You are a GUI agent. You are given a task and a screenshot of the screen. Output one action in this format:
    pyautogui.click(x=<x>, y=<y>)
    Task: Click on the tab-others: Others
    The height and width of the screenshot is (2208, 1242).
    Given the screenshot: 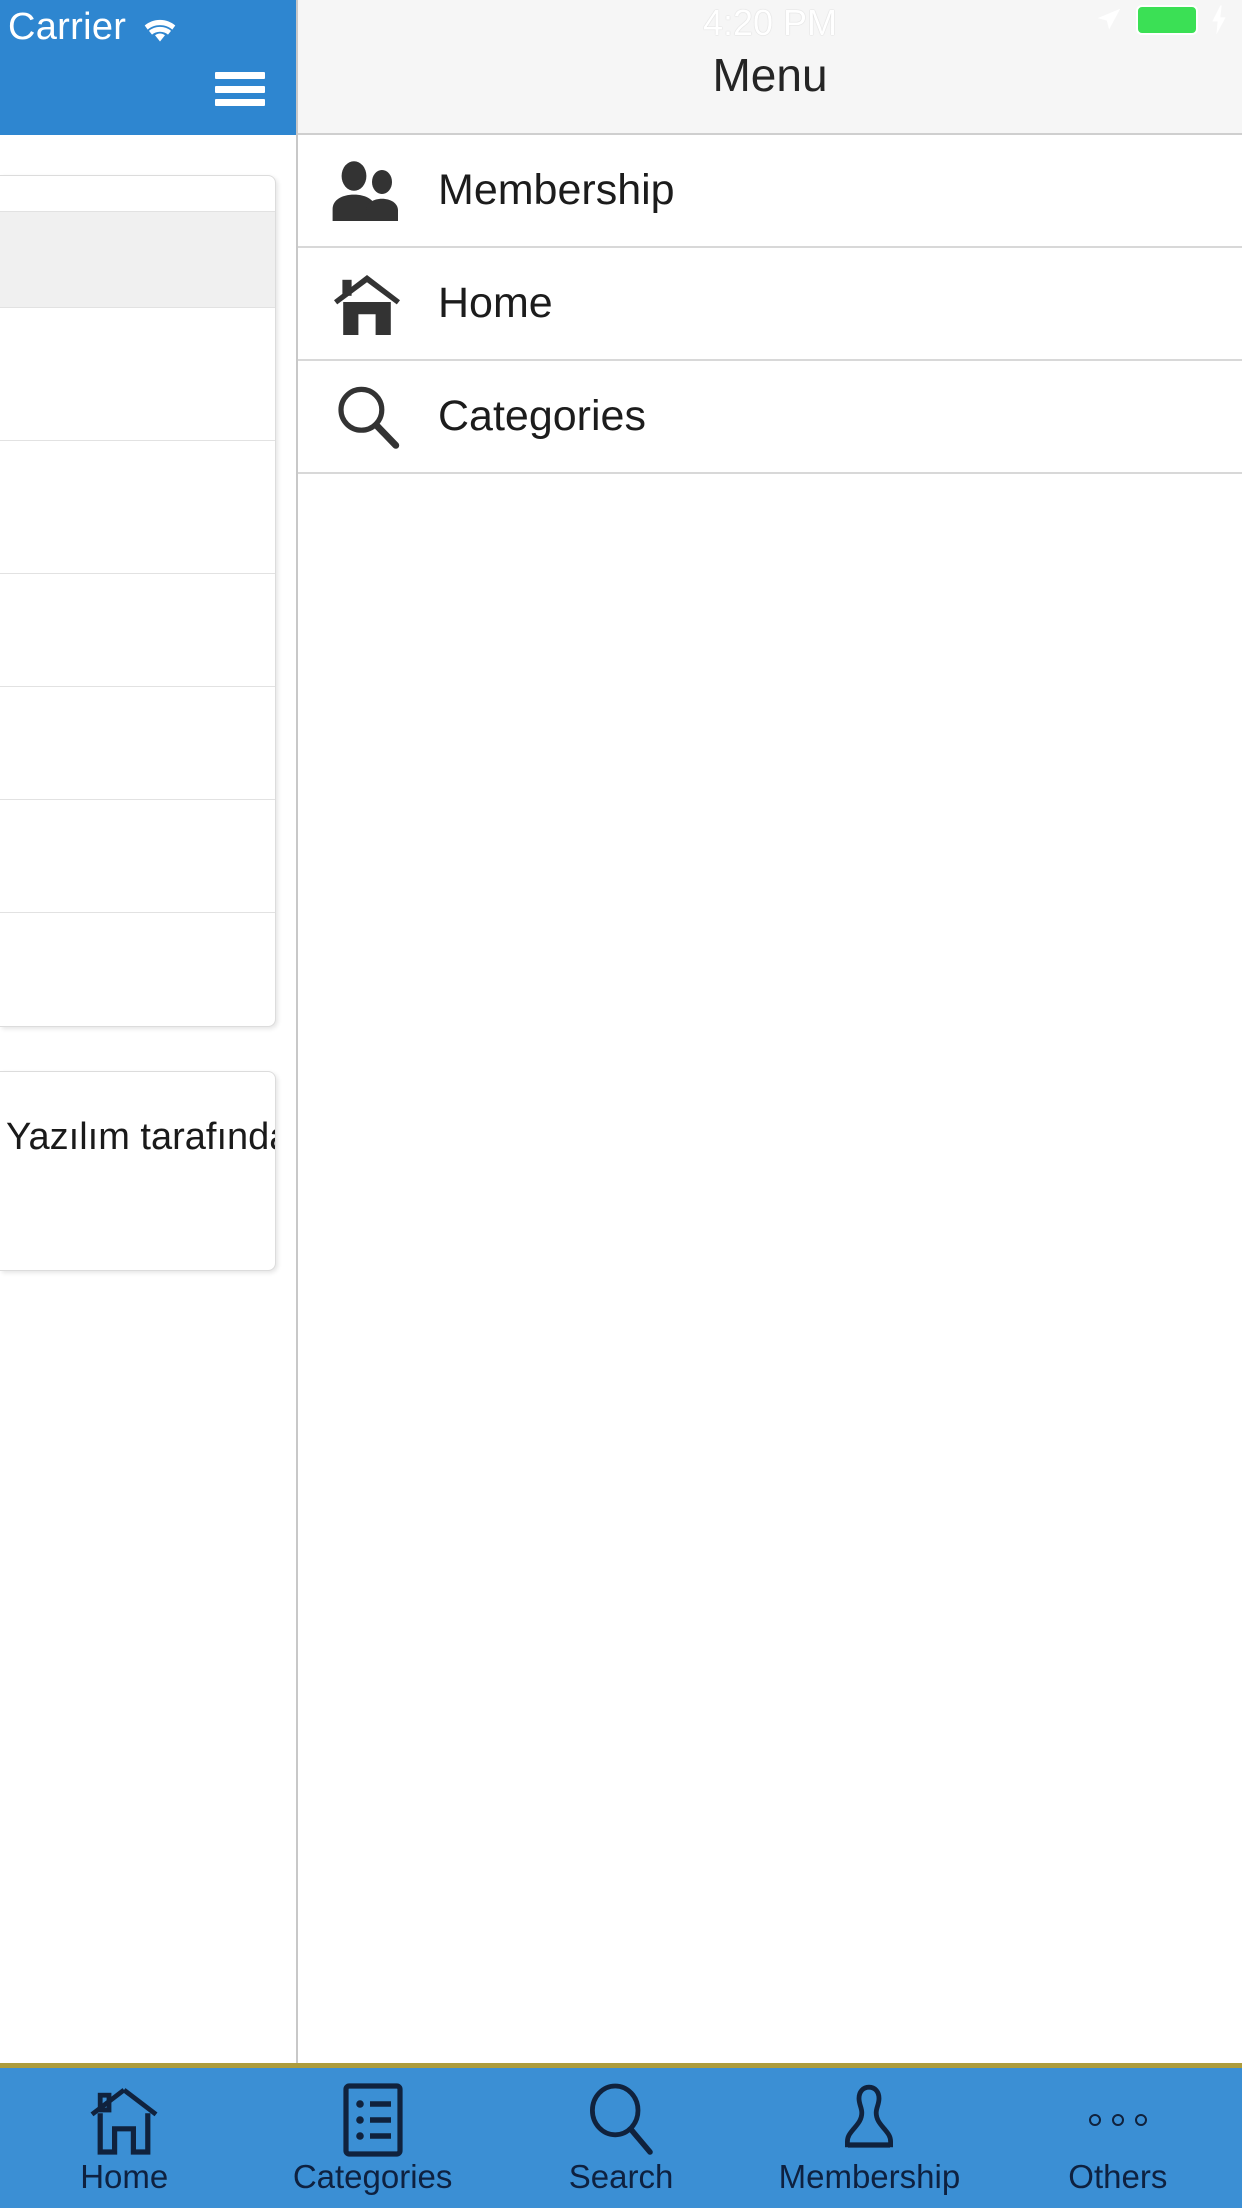 What is the action you would take?
    pyautogui.click(x=1118, y=2138)
    